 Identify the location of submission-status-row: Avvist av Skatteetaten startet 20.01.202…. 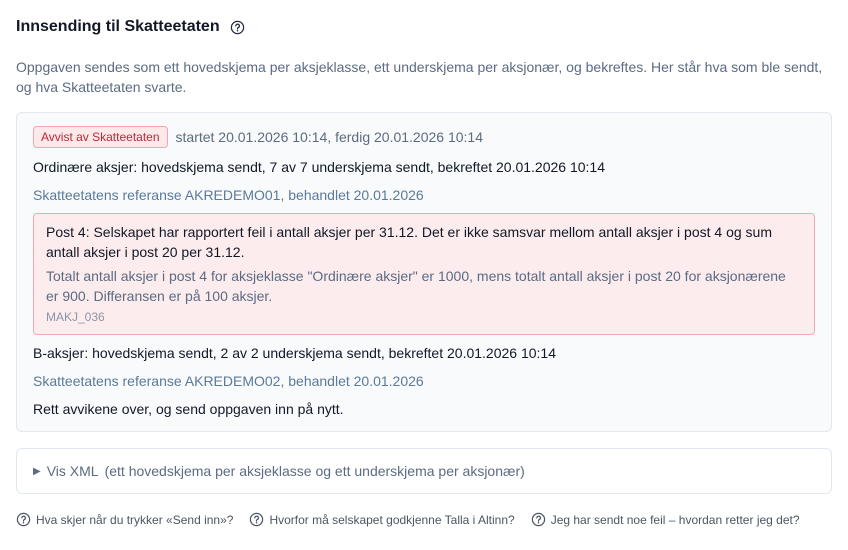
(424, 137).